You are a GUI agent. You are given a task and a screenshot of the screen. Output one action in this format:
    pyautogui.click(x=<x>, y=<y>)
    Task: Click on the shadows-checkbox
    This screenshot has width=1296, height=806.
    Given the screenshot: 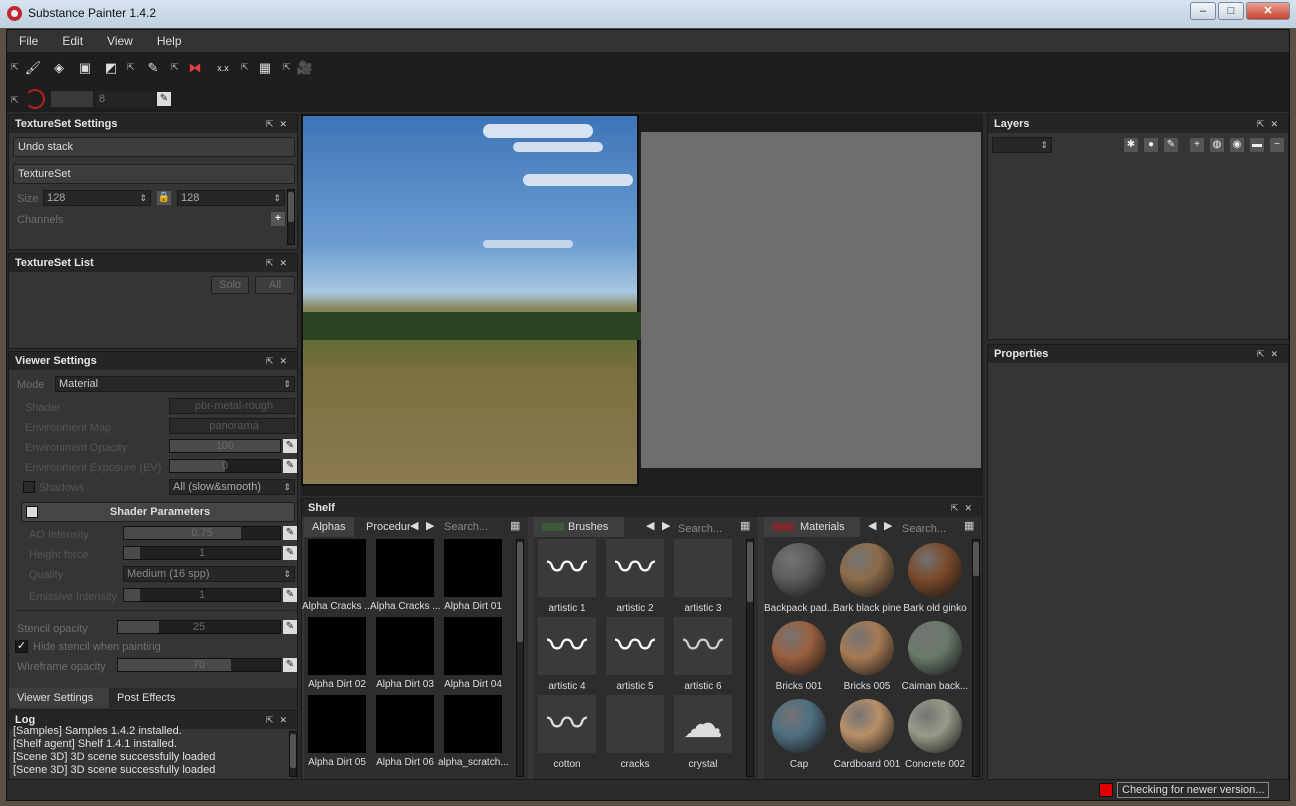 What is the action you would take?
    pyautogui.click(x=29, y=487)
    